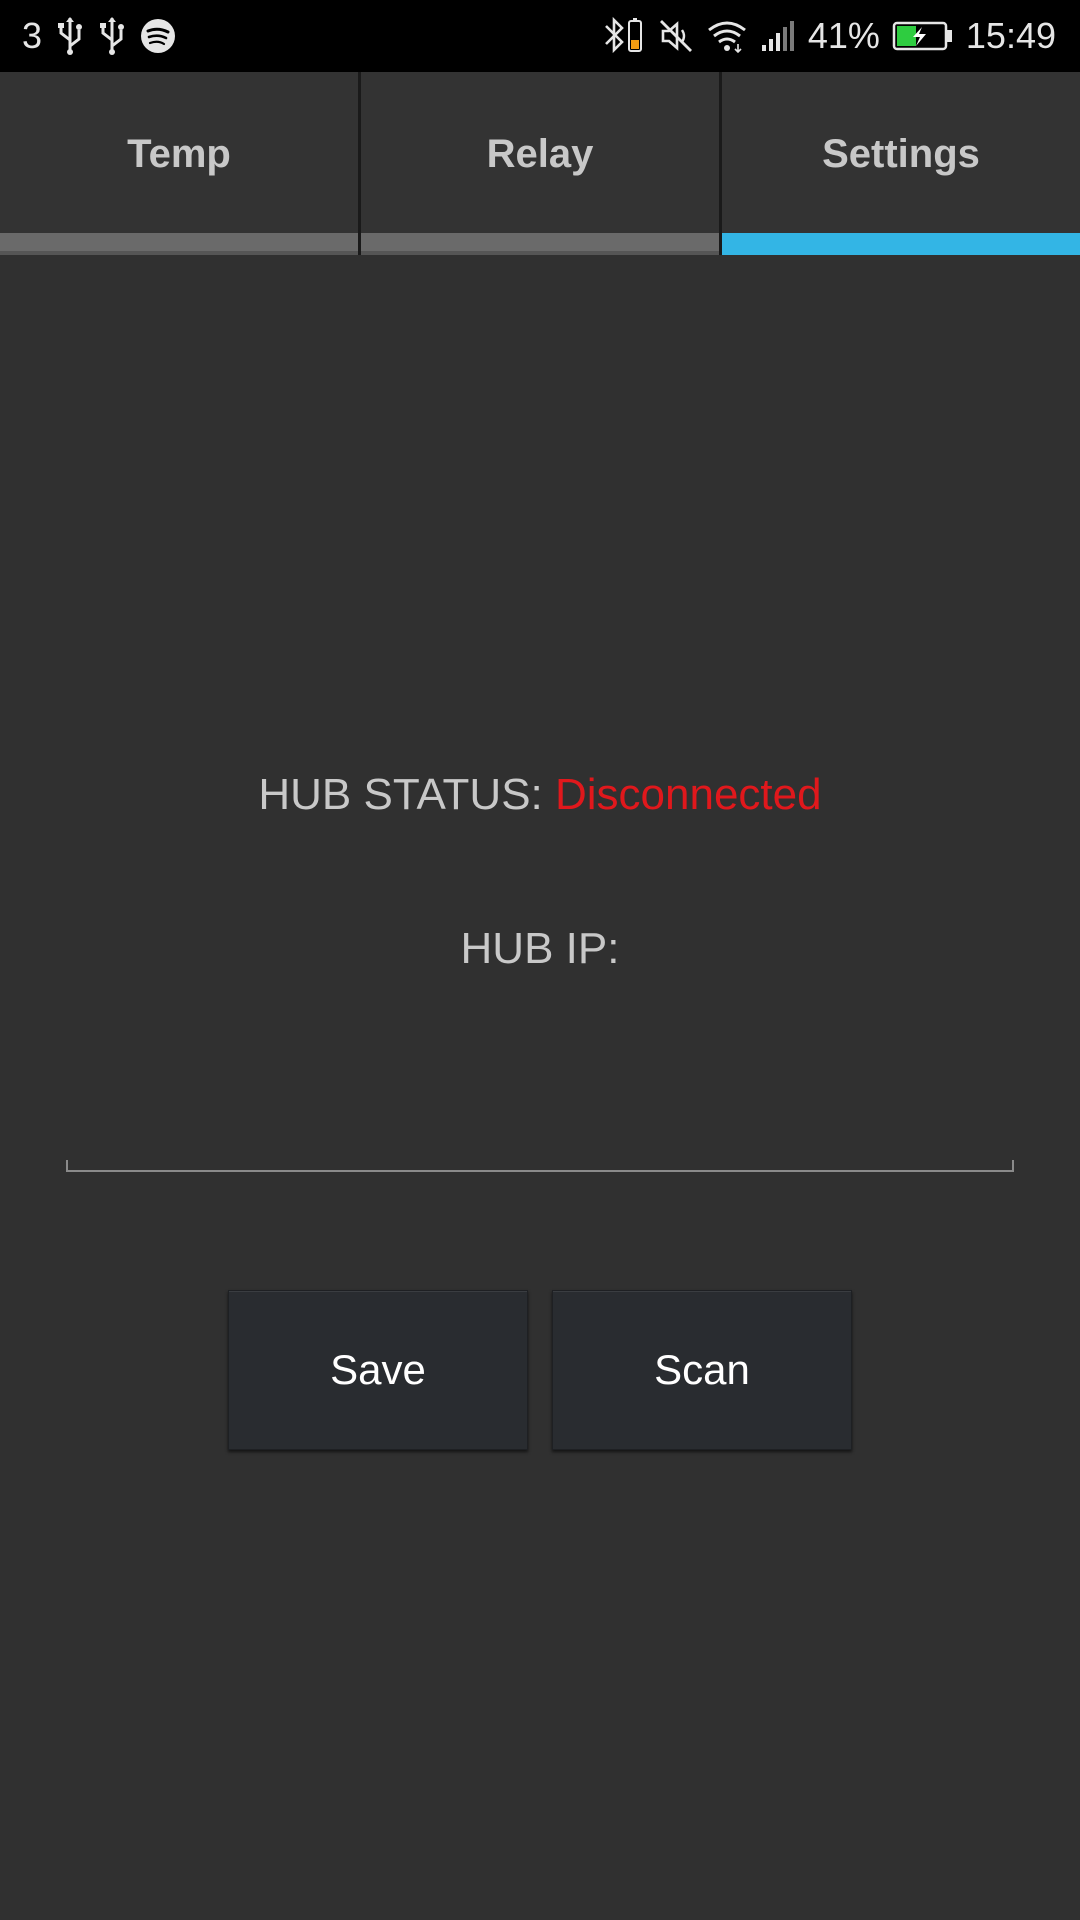  I want to click on carrier-label: 3, so click(32, 35).